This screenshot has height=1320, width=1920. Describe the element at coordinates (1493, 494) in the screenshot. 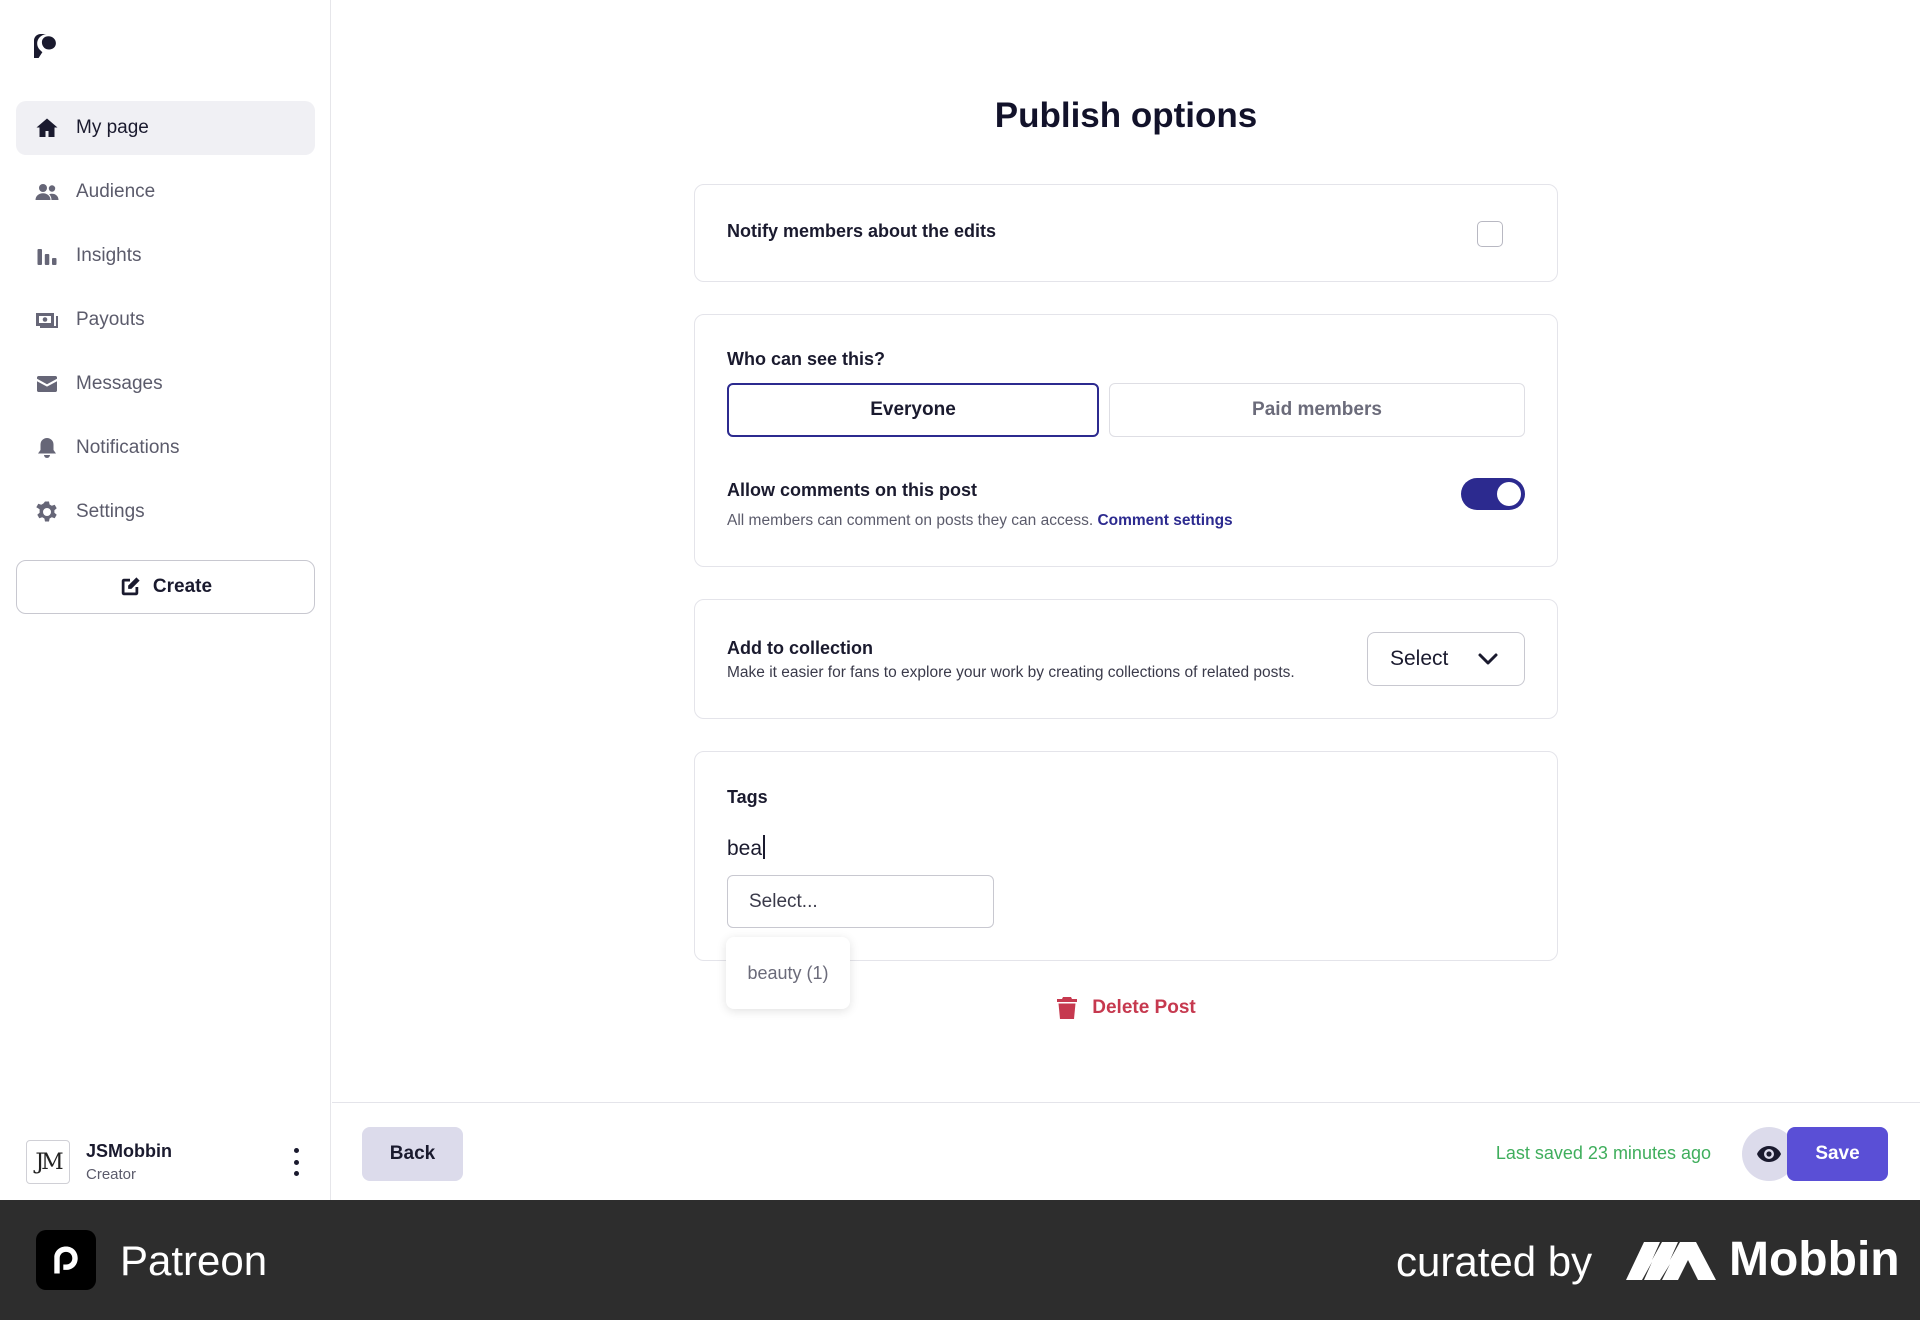

I see `comments-toggle` at that location.